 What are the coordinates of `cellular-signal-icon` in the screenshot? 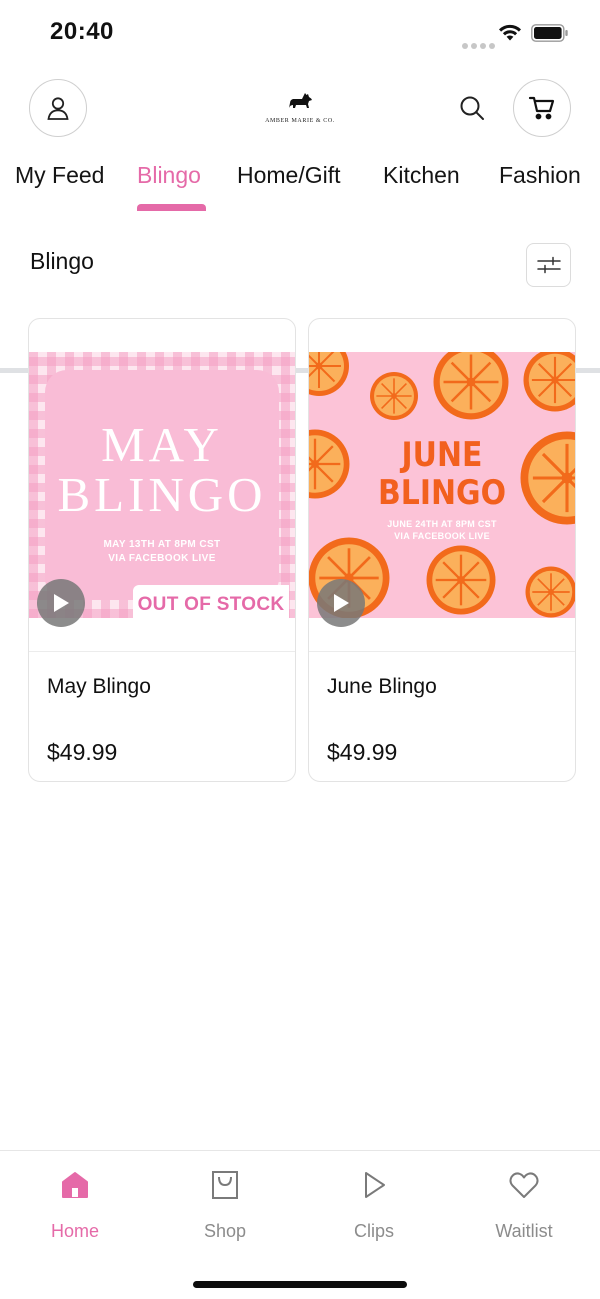 It's located at (480, 45).